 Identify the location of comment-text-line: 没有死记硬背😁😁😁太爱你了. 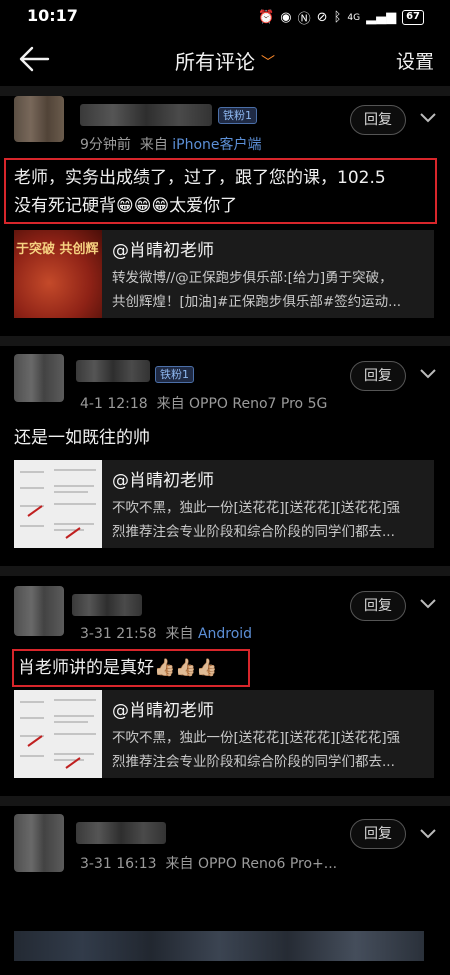
(126, 206).